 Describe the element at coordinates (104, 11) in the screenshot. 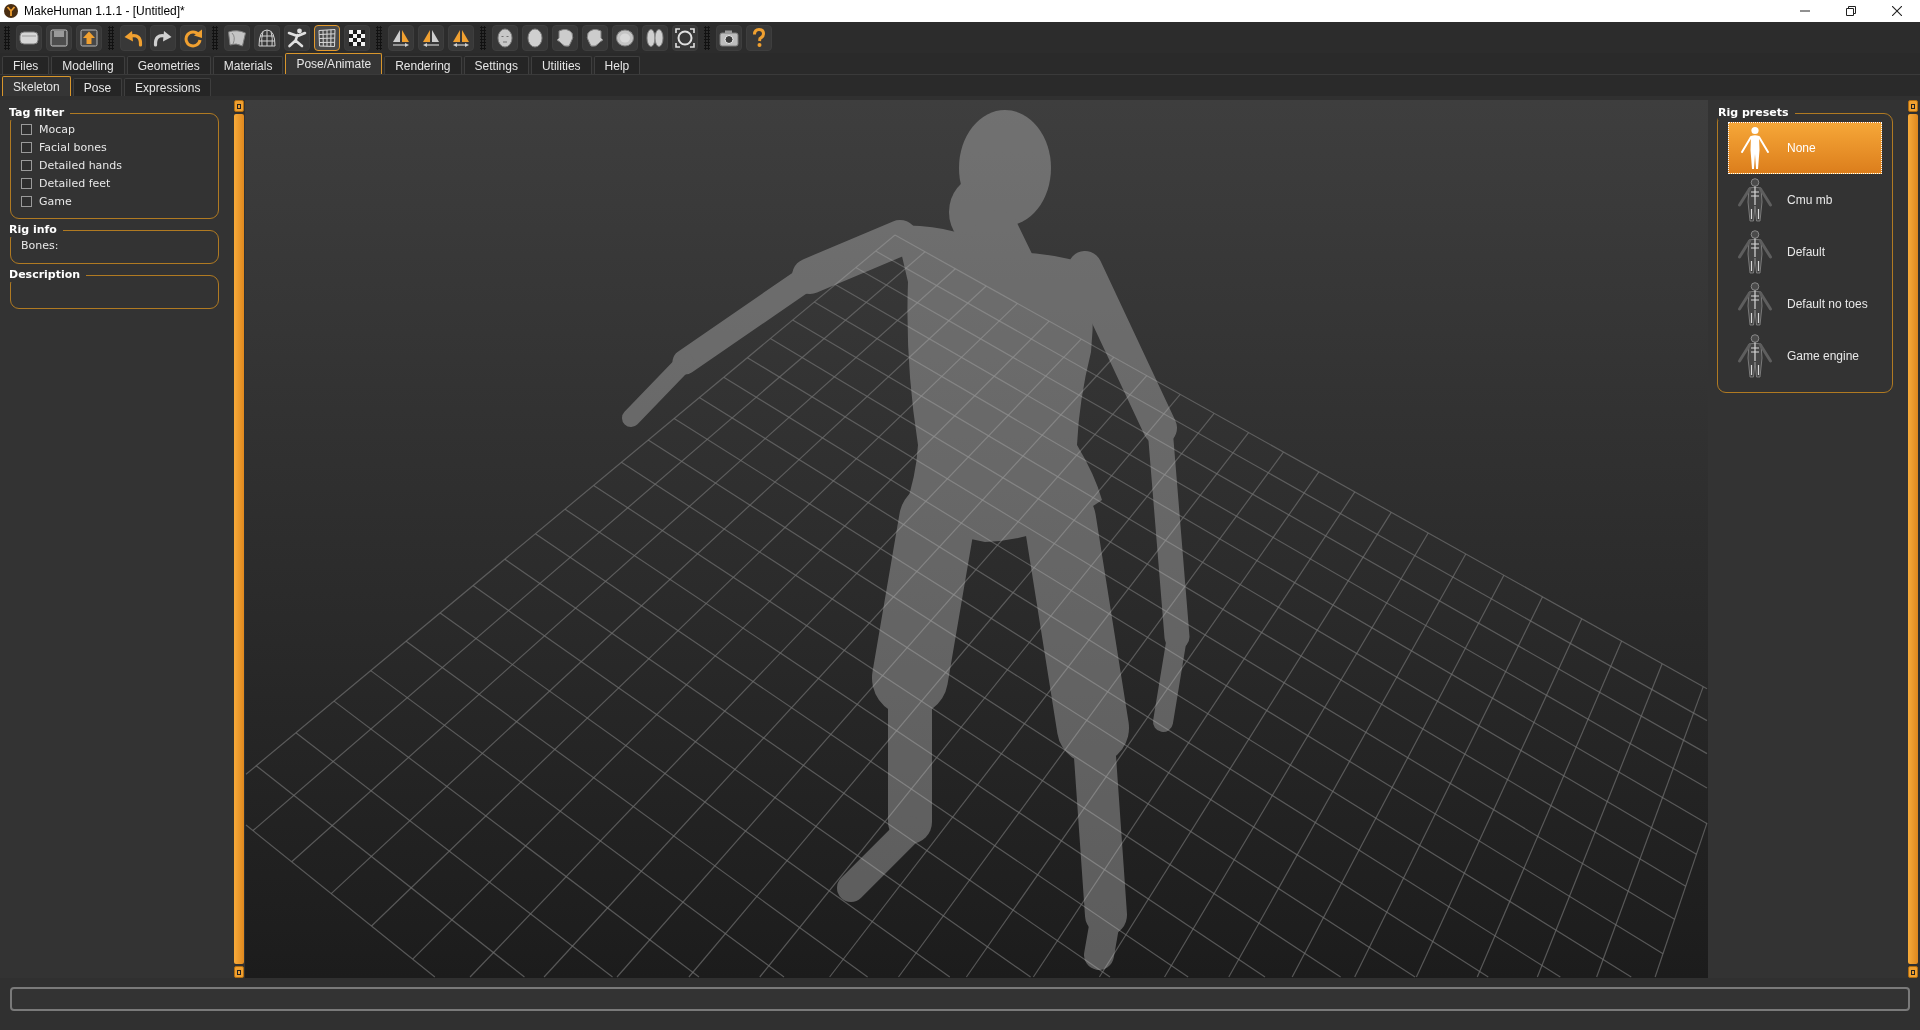

I see `window-title: MakeHuman 1.1.1 - [Untitled]*` at that location.